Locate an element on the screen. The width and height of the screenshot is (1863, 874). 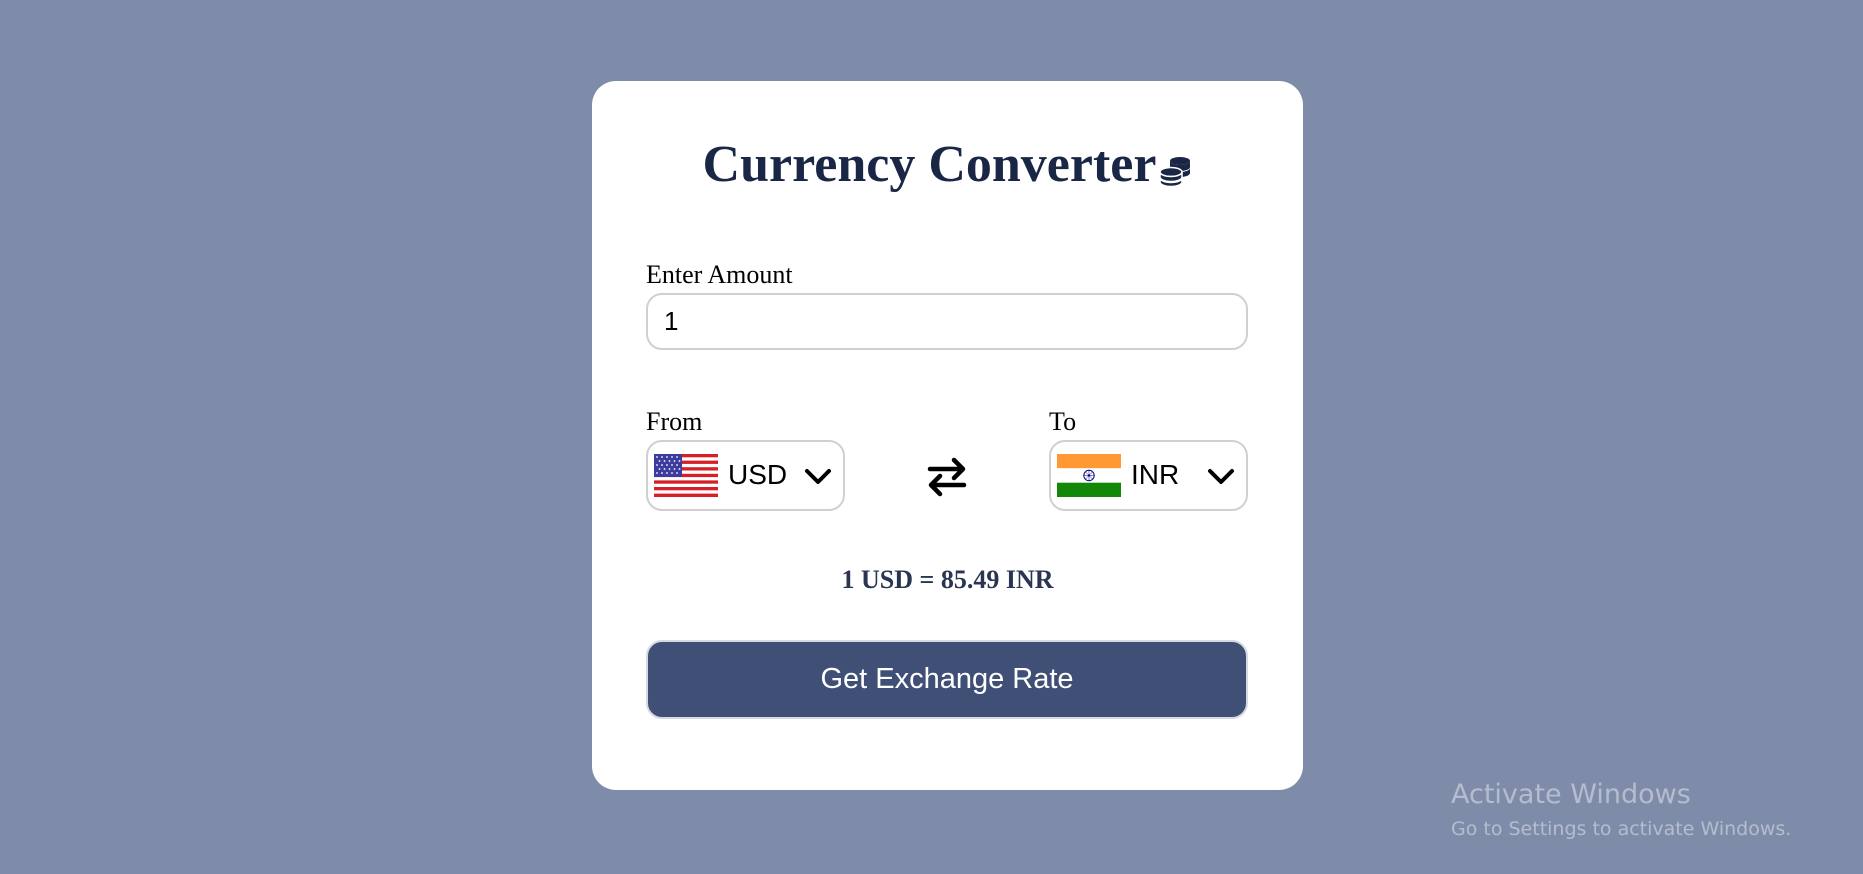
amount-input is located at coordinates (947, 321).